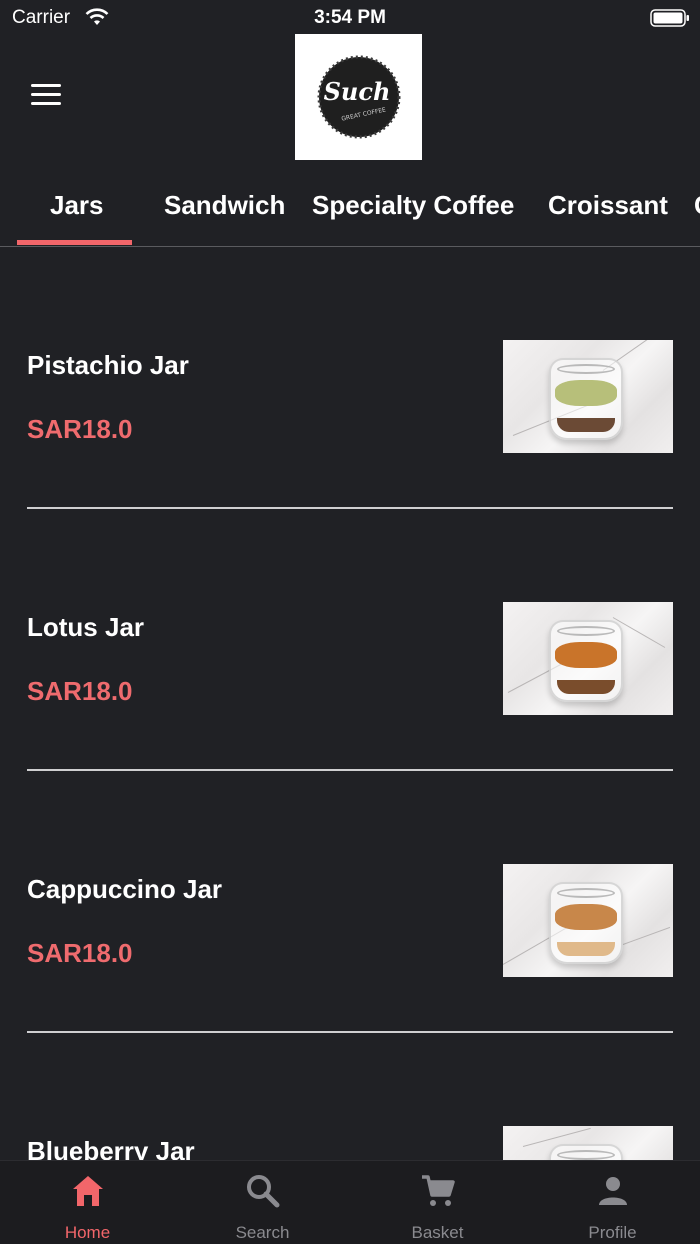 Image resolution: width=700 pixels, height=1244 pixels. I want to click on search-icon, so click(263, 1191).